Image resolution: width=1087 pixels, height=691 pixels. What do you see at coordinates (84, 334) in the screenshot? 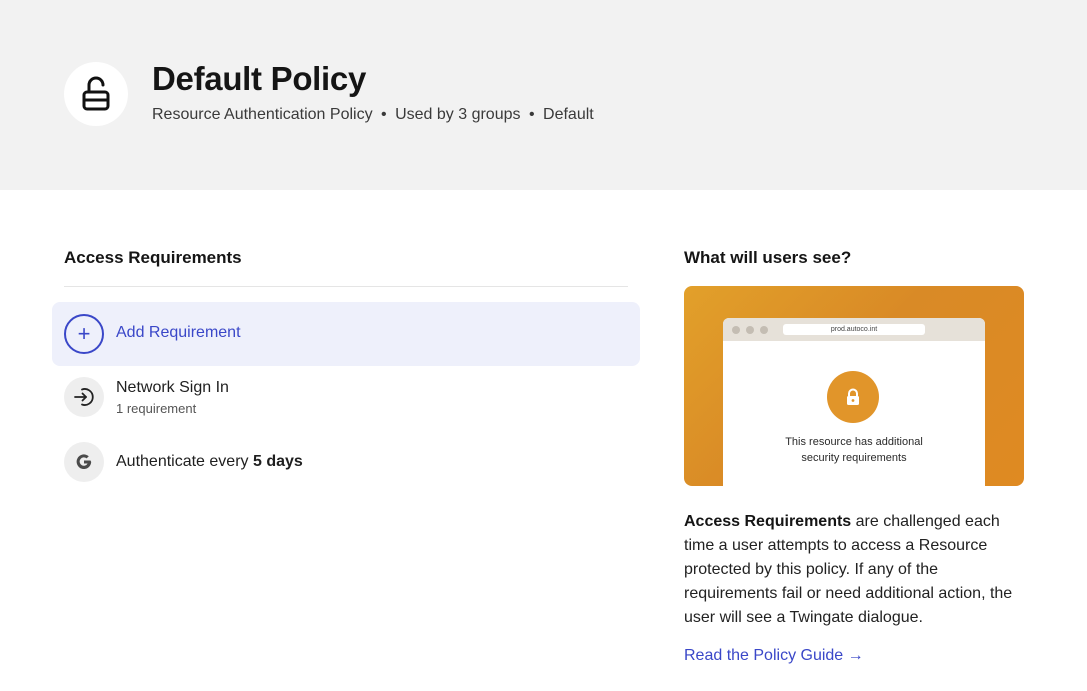
I see `plus-icon: +` at bounding box center [84, 334].